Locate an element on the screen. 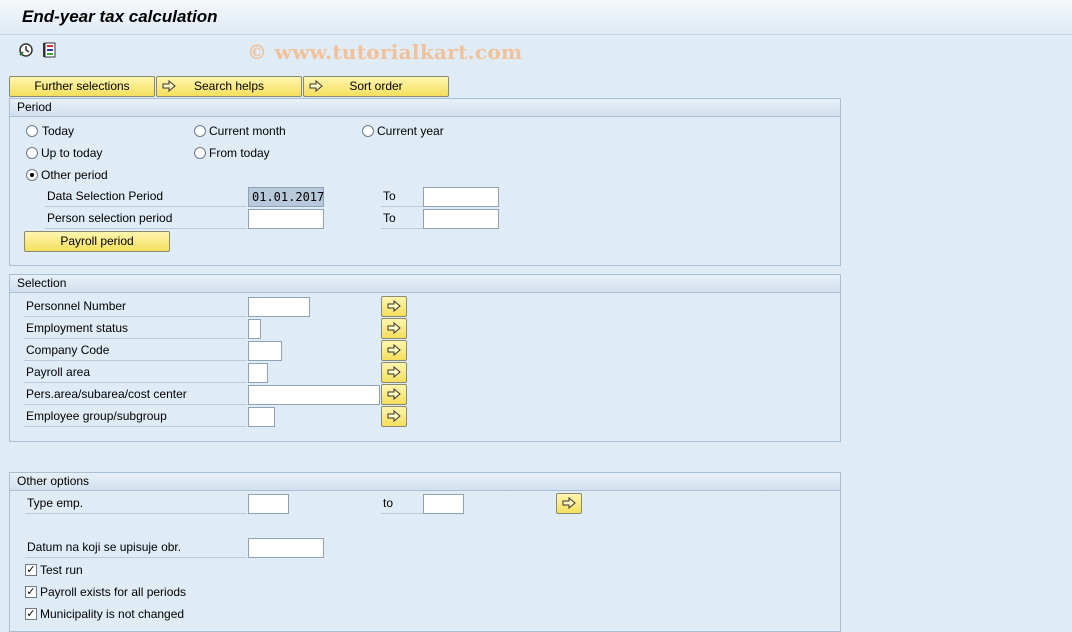 The image size is (1072, 632). municipality-label: Municipality is not changed is located at coordinates (112, 614).